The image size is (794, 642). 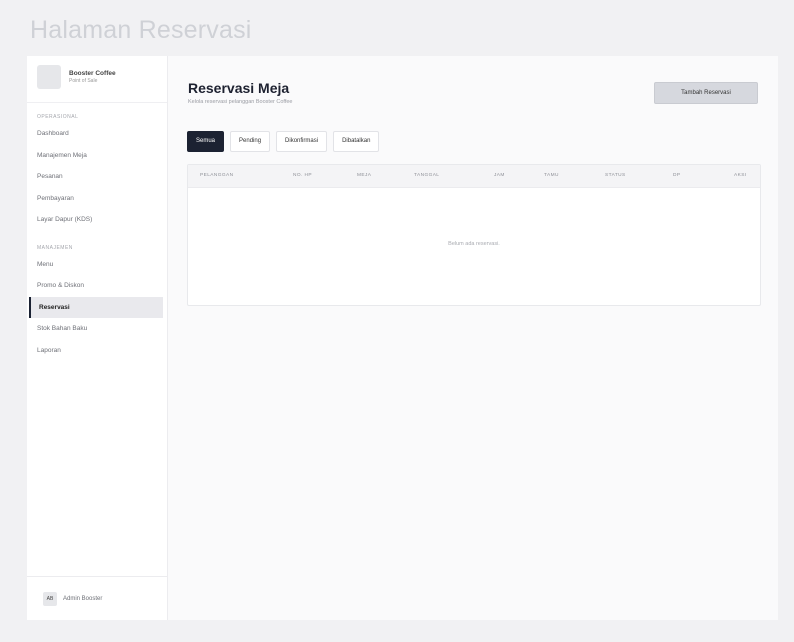 What do you see at coordinates (97, 134) in the screenshot?
I see `sidebar-item-dashboard: Dashboard` at bounding box center [97, 134].